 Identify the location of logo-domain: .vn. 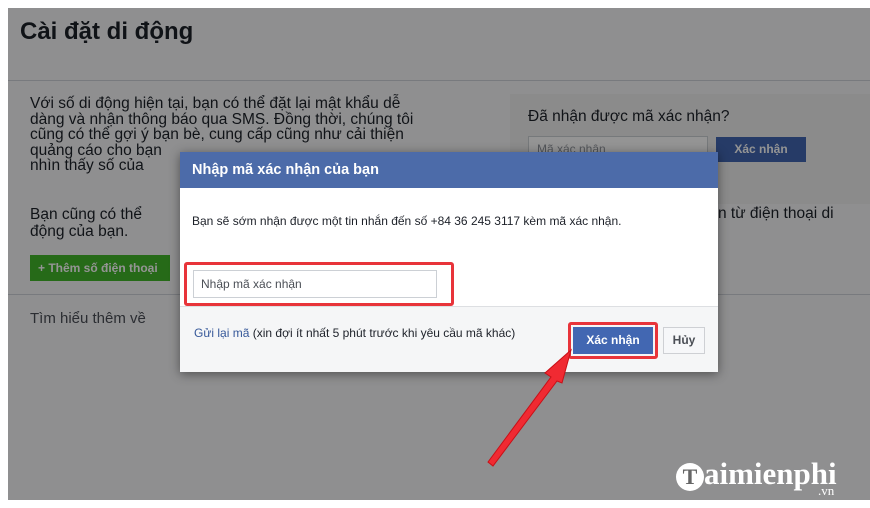
(826, 490).